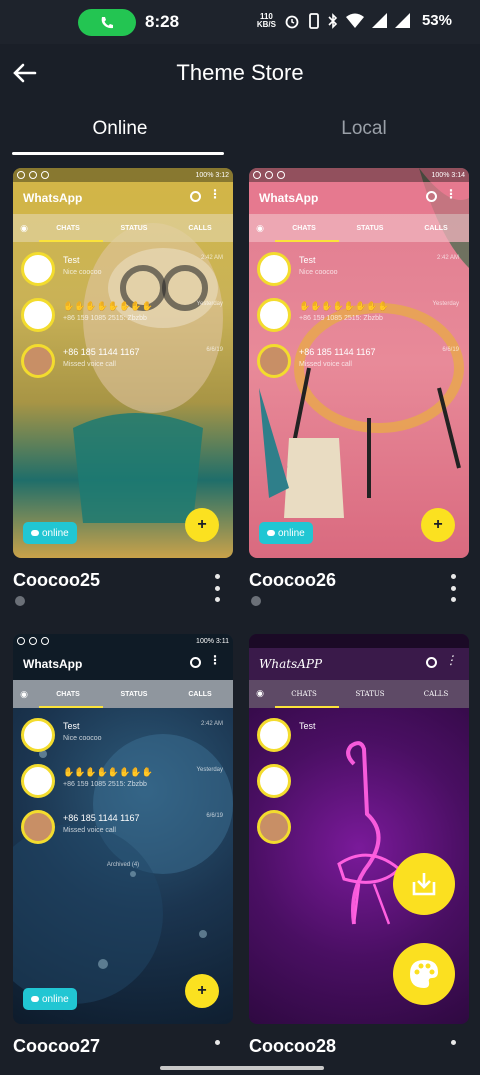 This screenshot has width=480, height=1075. I want to click on status-icons: 110 KB/S 53%, so click(354, 20).